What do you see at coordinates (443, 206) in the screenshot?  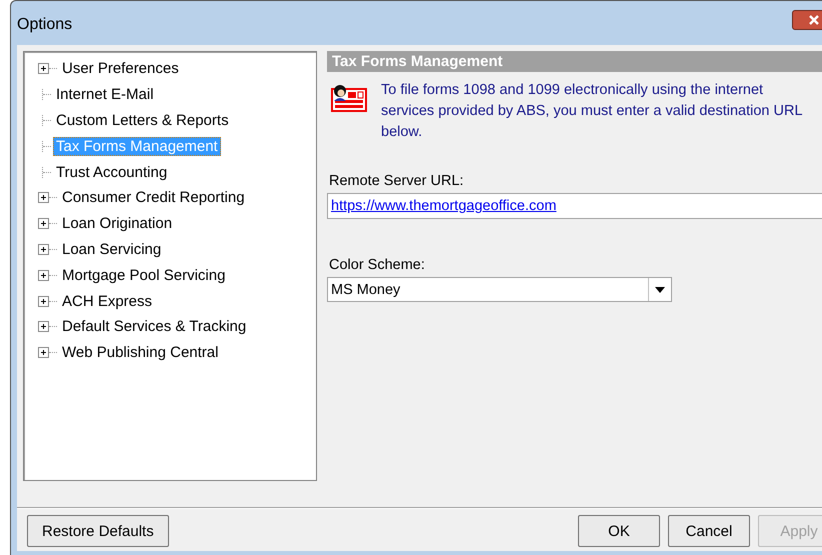 I see `url-link: https://www.themortgageoffice.com` at bounding box center [443, 206].